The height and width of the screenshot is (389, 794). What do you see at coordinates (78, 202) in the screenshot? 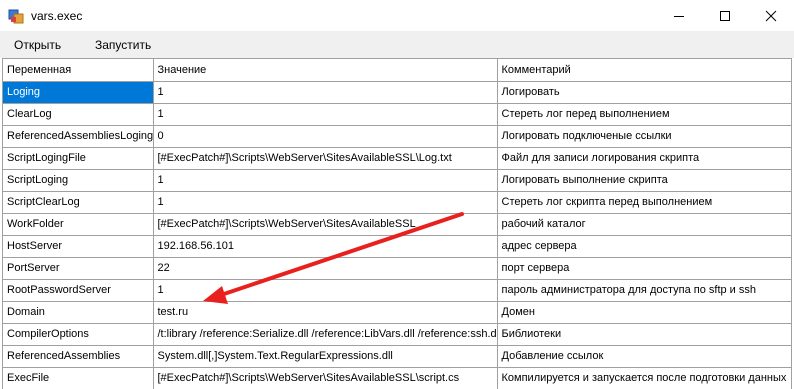
I see `cell-variable: ScriptClearLog` at bounding box center [78, 202].